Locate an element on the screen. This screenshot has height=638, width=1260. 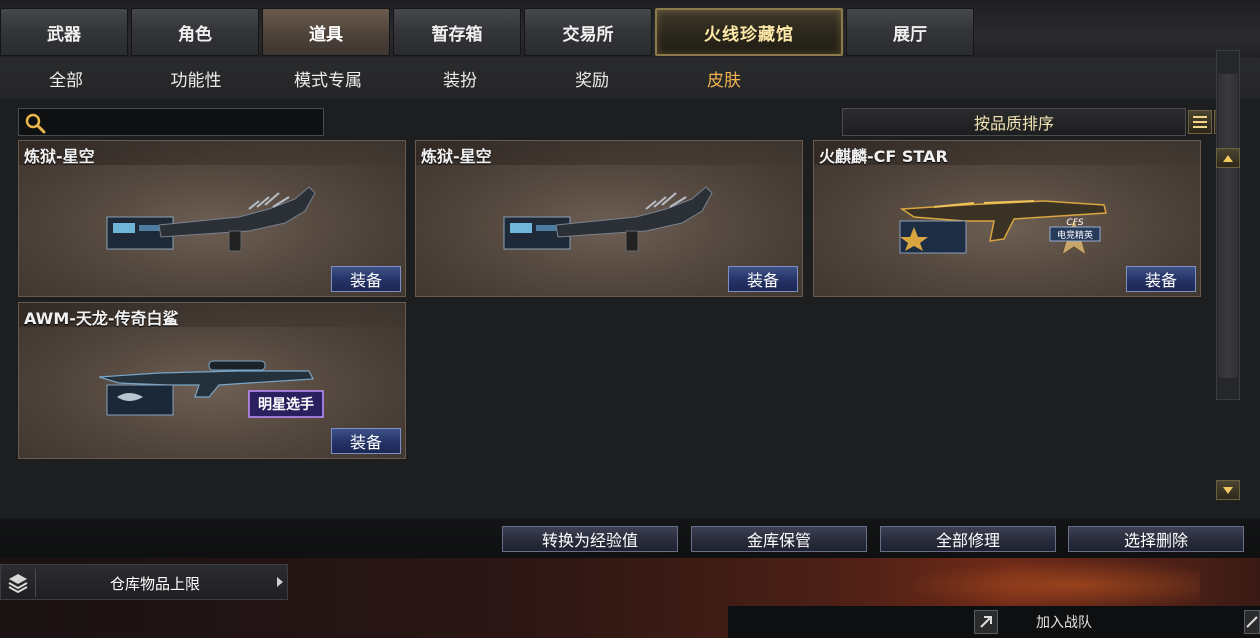
triangle-up-icon is located at coordinates (1228, 158).